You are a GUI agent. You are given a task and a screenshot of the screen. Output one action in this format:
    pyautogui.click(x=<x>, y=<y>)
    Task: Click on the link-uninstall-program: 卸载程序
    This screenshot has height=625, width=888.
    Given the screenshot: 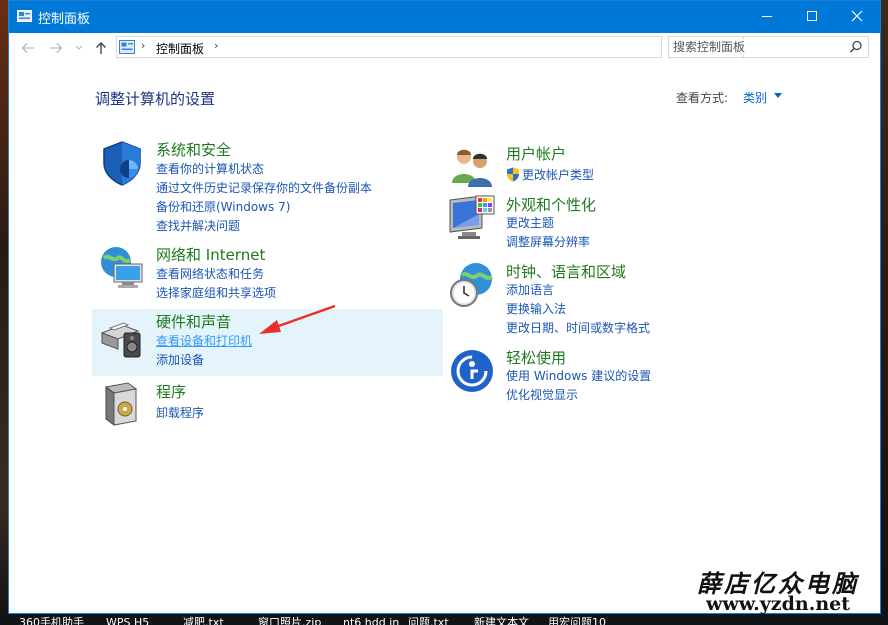 What is the action you would take?
    pyautogui.click(x=180, y=412)
    